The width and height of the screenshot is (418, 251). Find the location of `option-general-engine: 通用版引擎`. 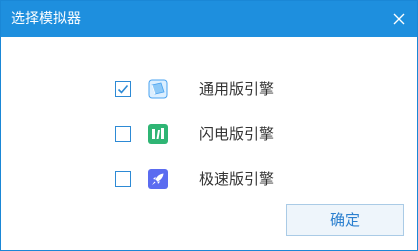

option-general-engine: 通用版引擎 is located at coordinates (215, 89).